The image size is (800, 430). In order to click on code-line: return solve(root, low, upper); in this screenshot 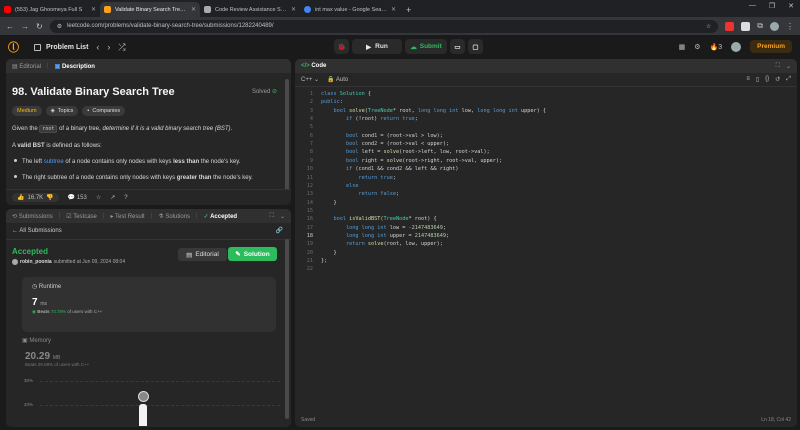, I will do `click(382, 244)`.